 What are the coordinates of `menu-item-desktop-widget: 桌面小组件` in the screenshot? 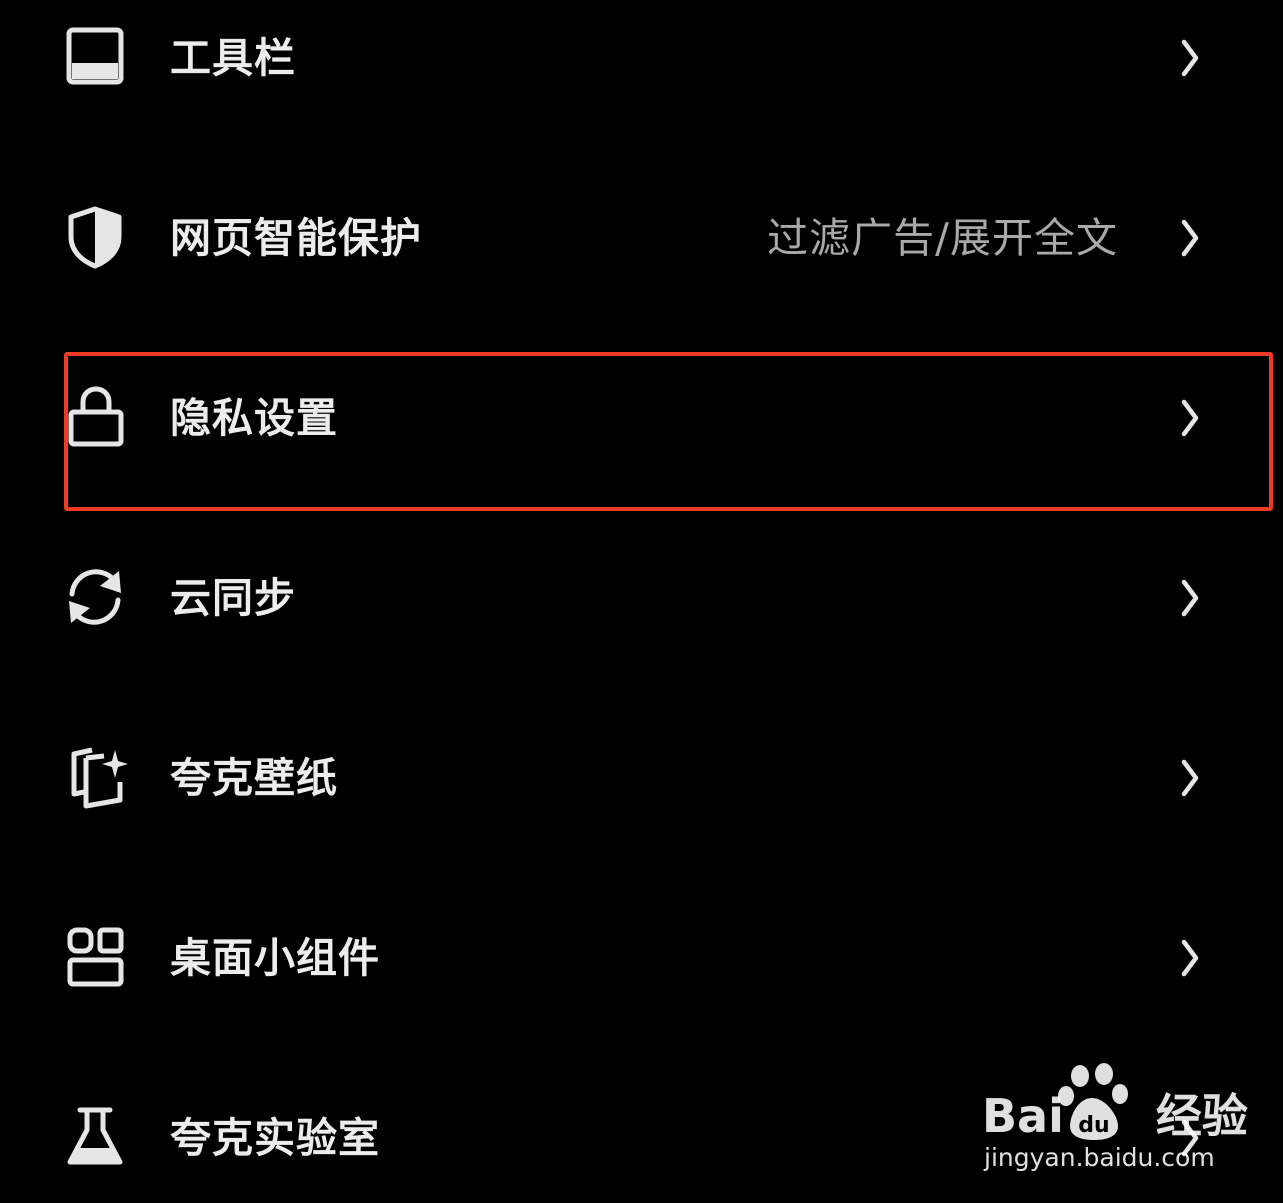 It's located at (641, 960).